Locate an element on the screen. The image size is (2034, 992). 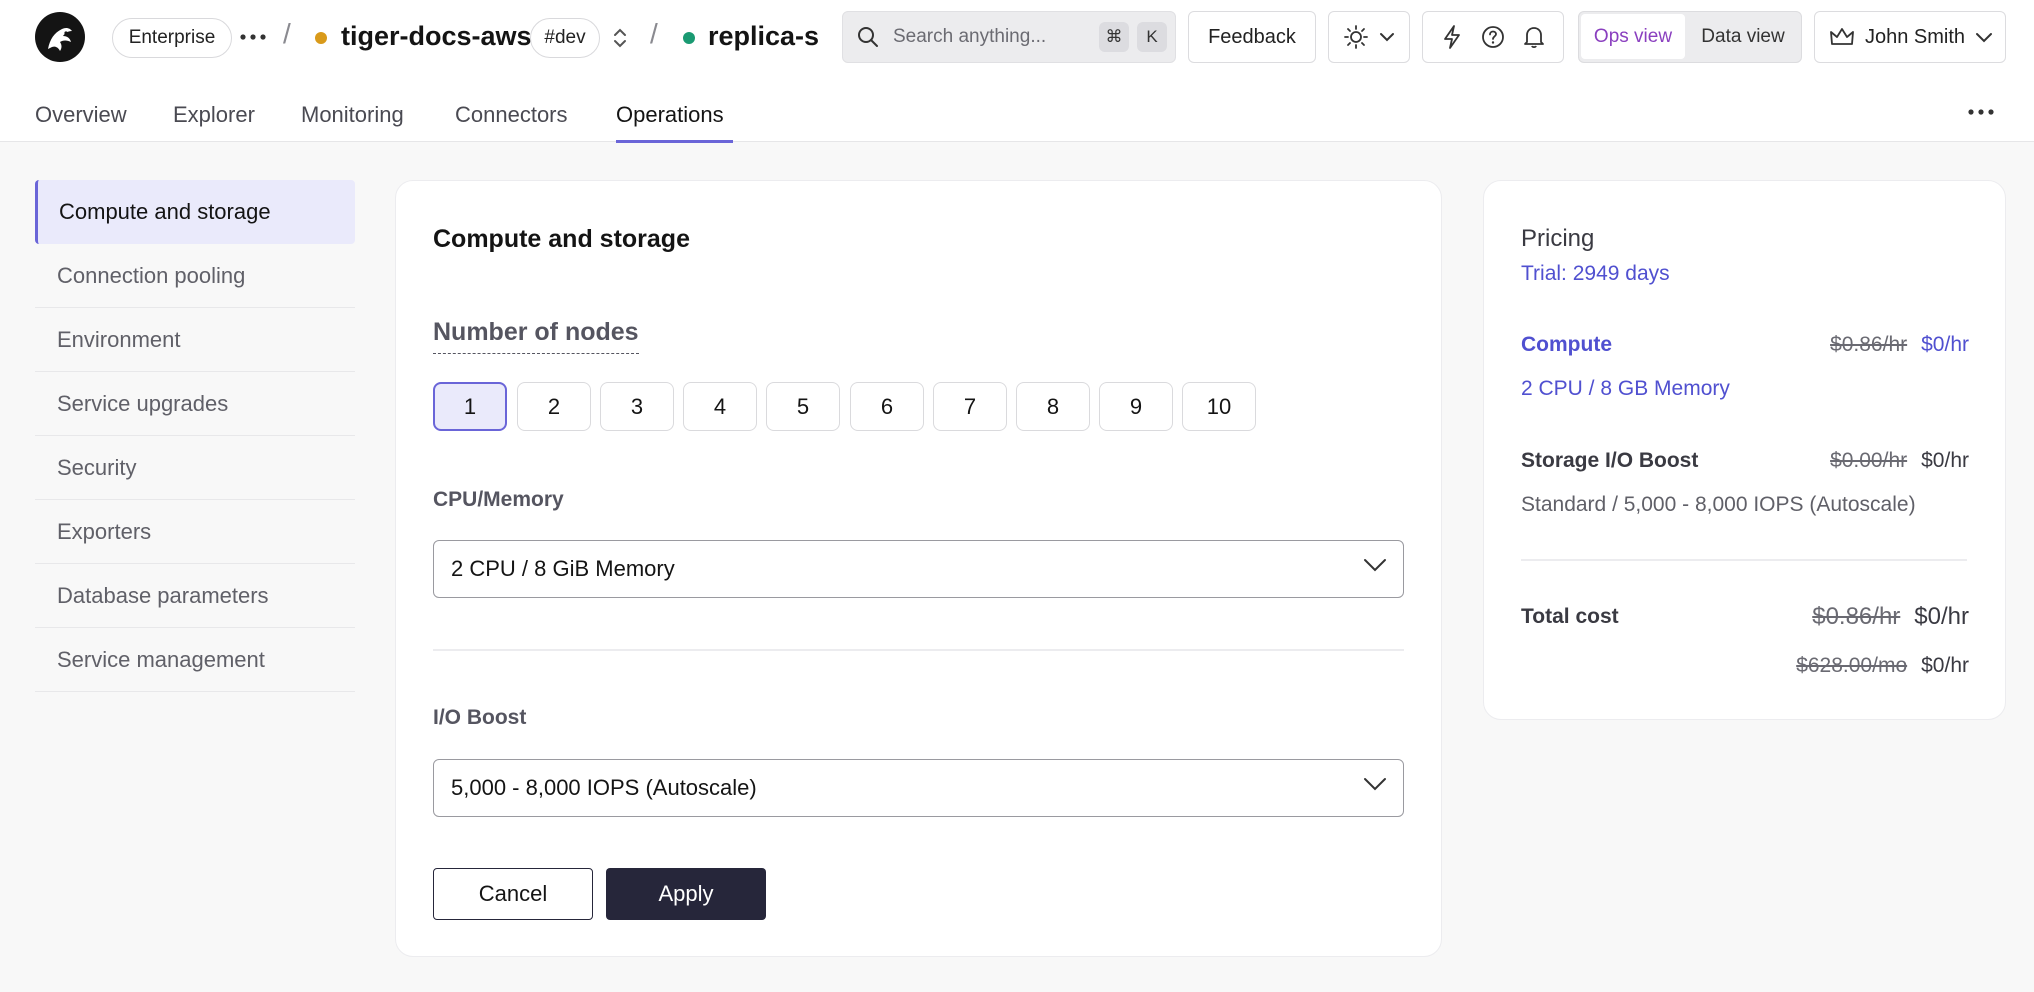
node-option-1: 1 is located at coordinates (470, 406).